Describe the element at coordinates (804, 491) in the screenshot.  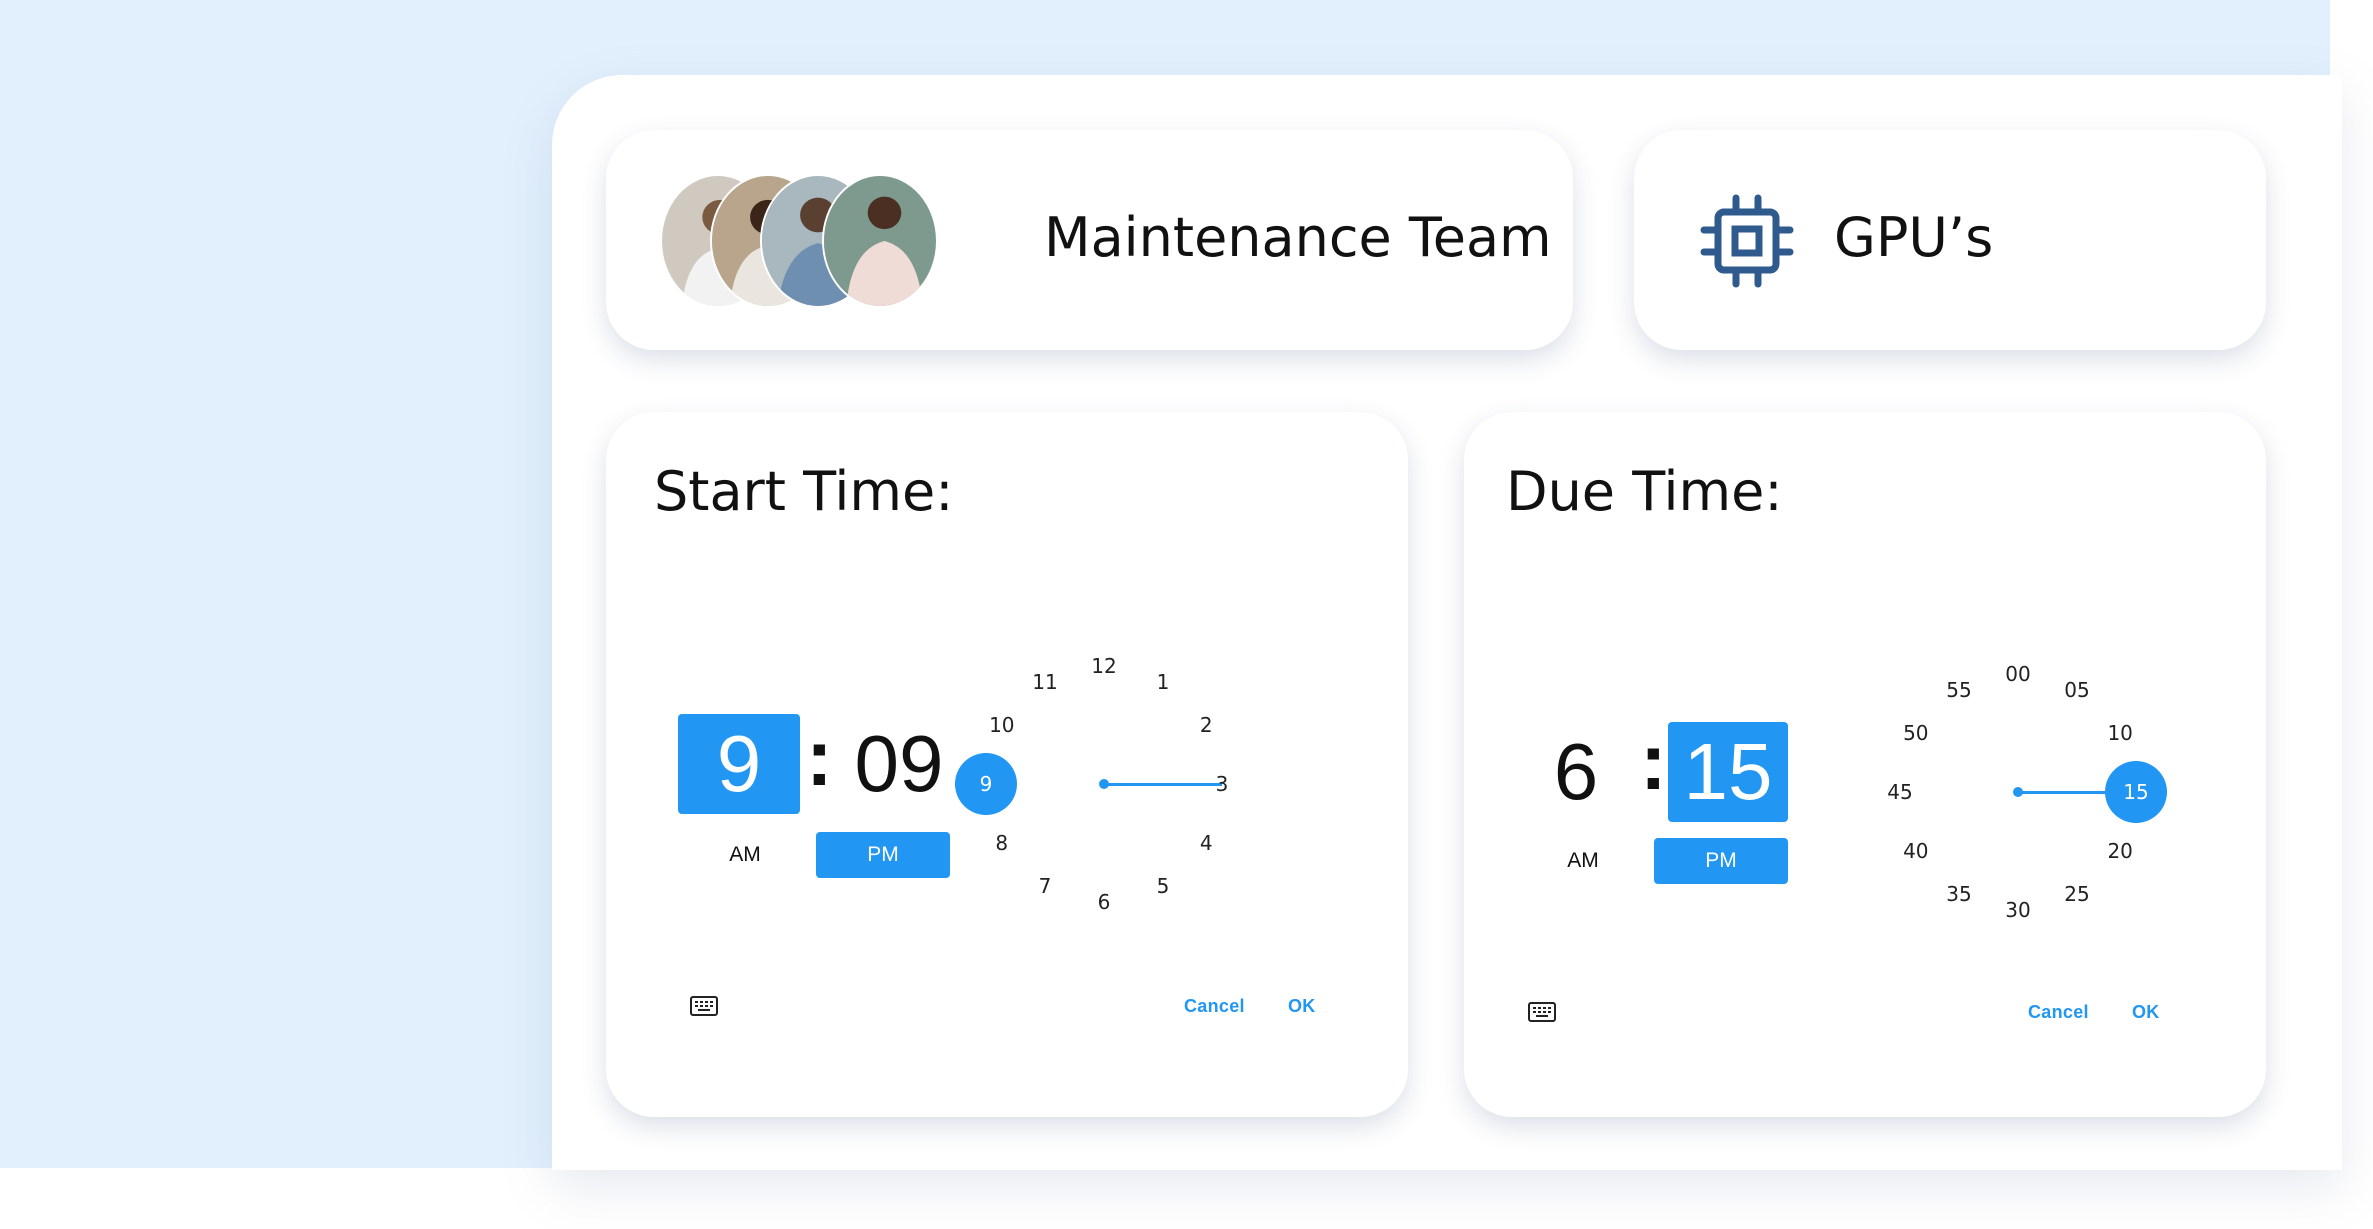
I see `start-time-title: Start Time:` at that location.